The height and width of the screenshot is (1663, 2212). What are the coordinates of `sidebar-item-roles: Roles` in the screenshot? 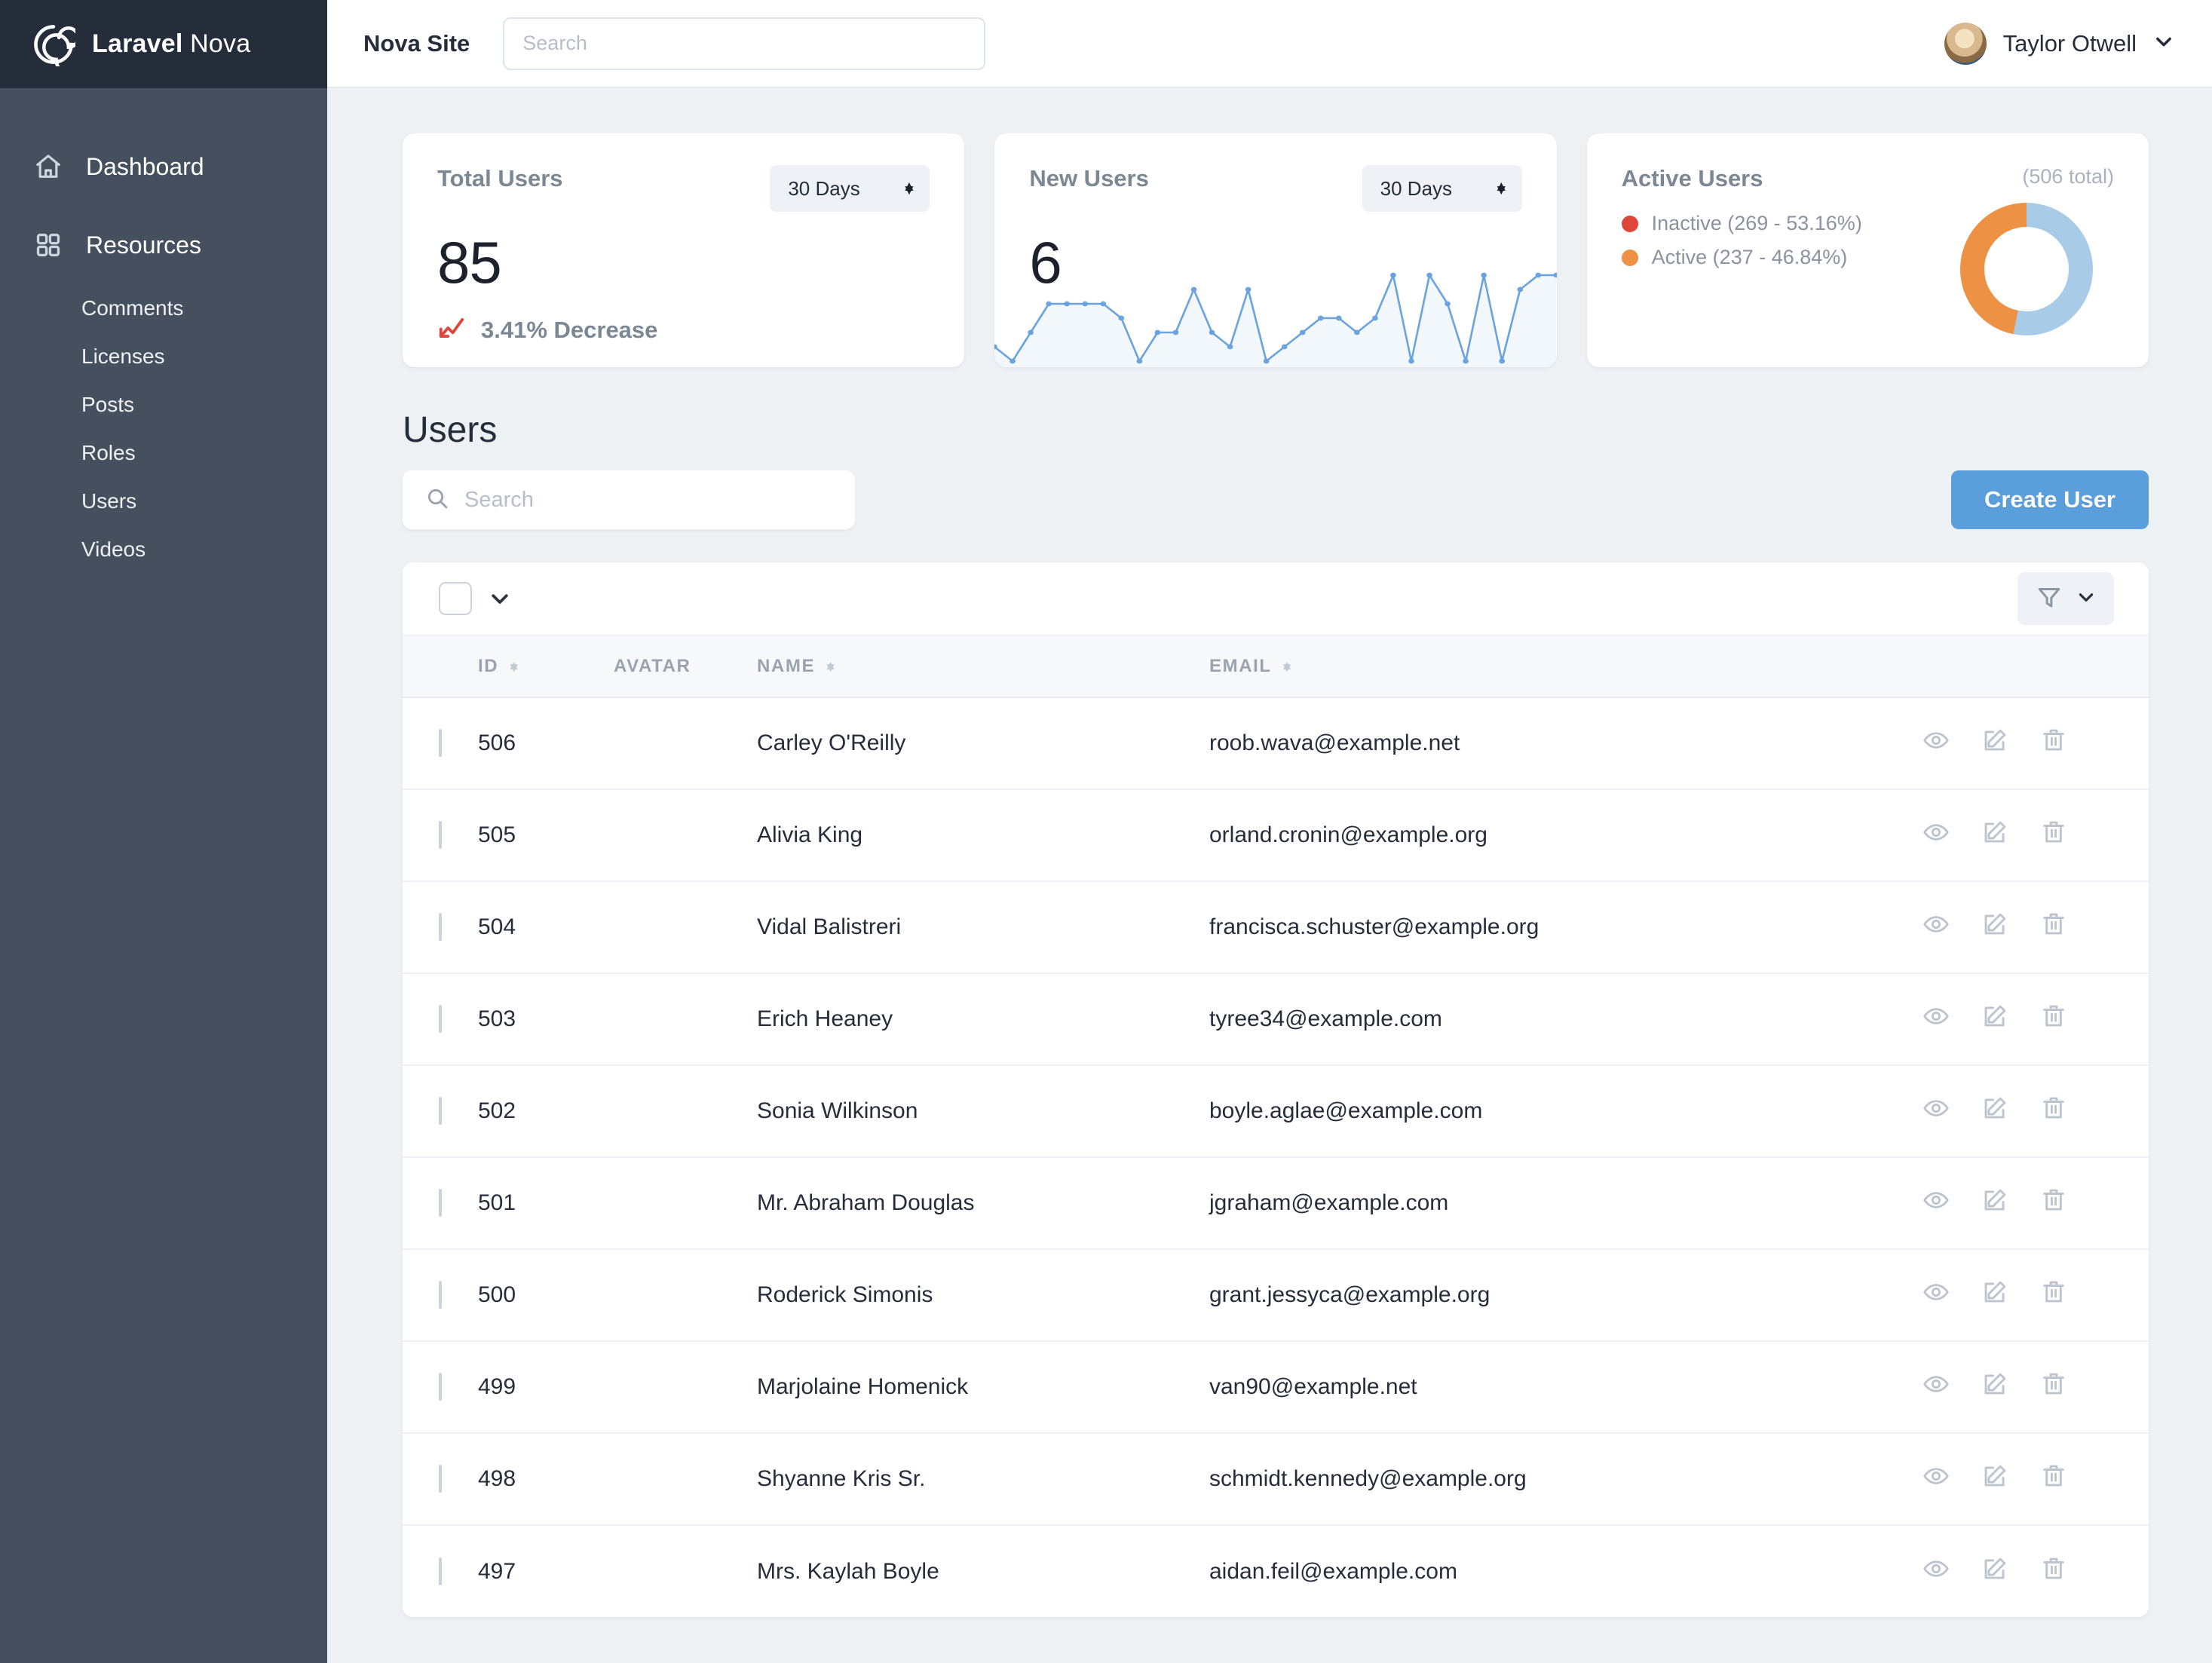 It's located at (163, 453).